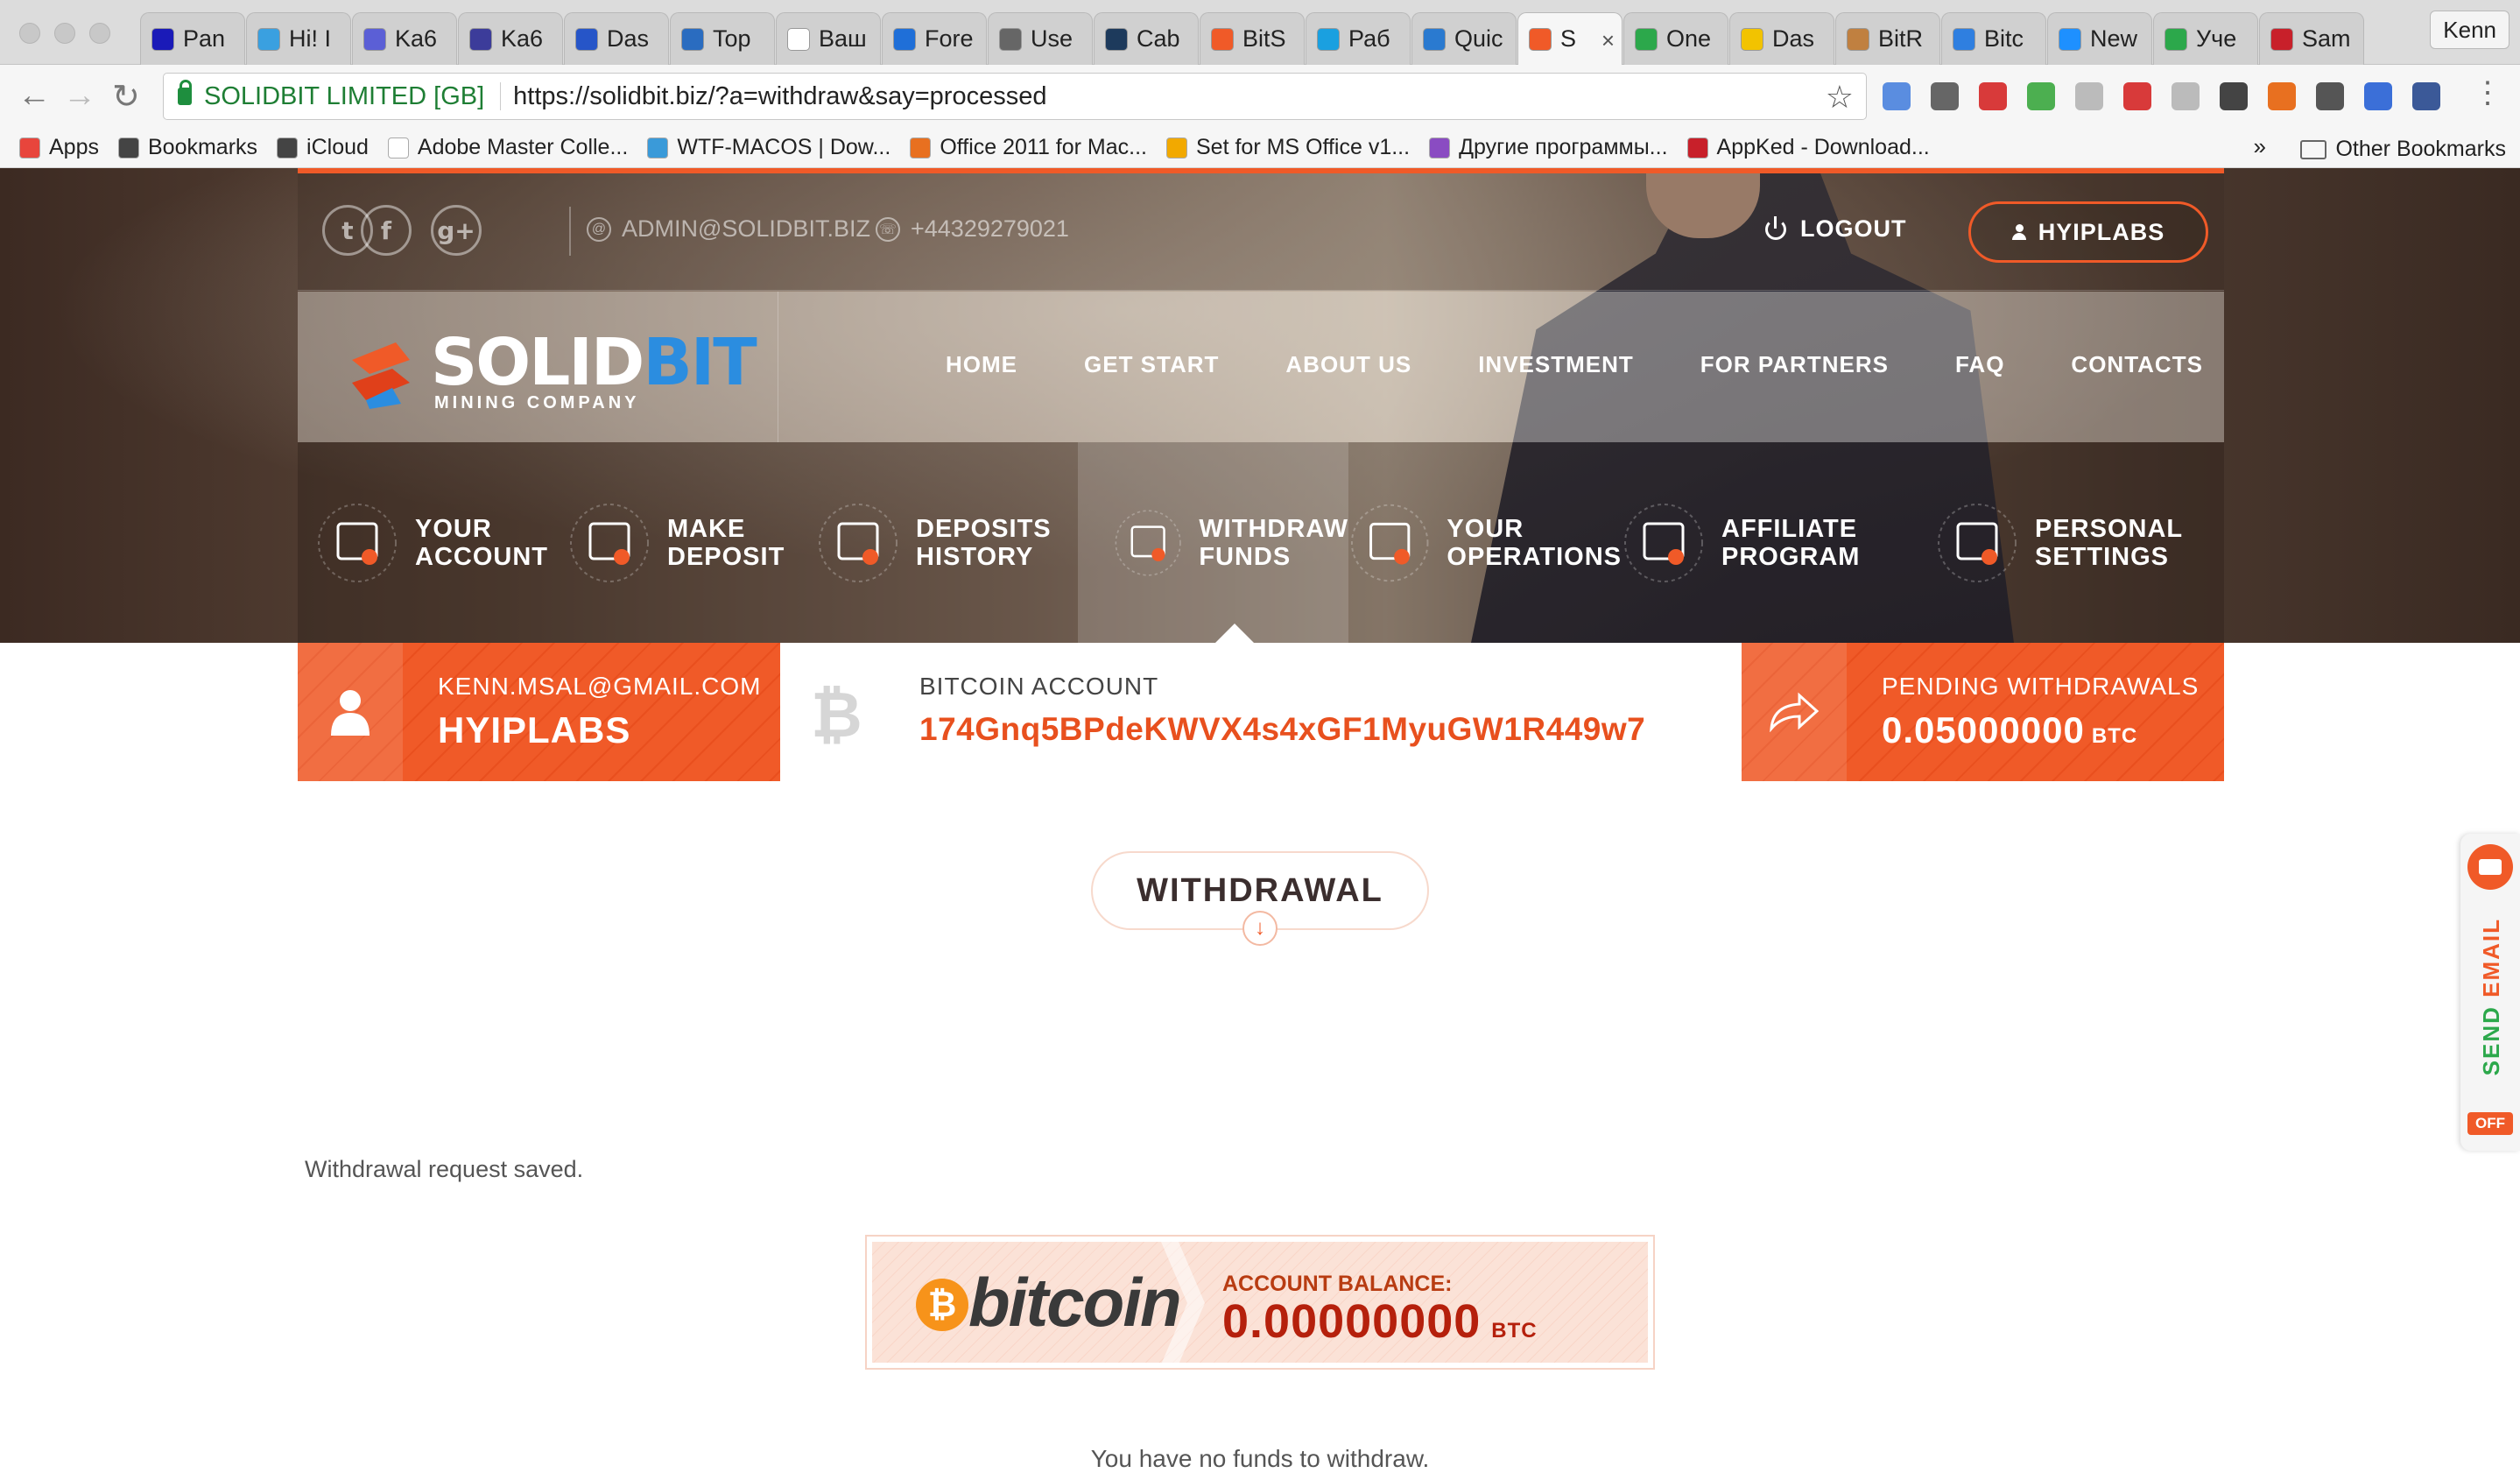 This screenshot has height=1473, width=2520. Describe the element at coordinates (1795, 364) in the screenshot. I see `nav-link-for-partners: FOR PARTNERS` at that location.